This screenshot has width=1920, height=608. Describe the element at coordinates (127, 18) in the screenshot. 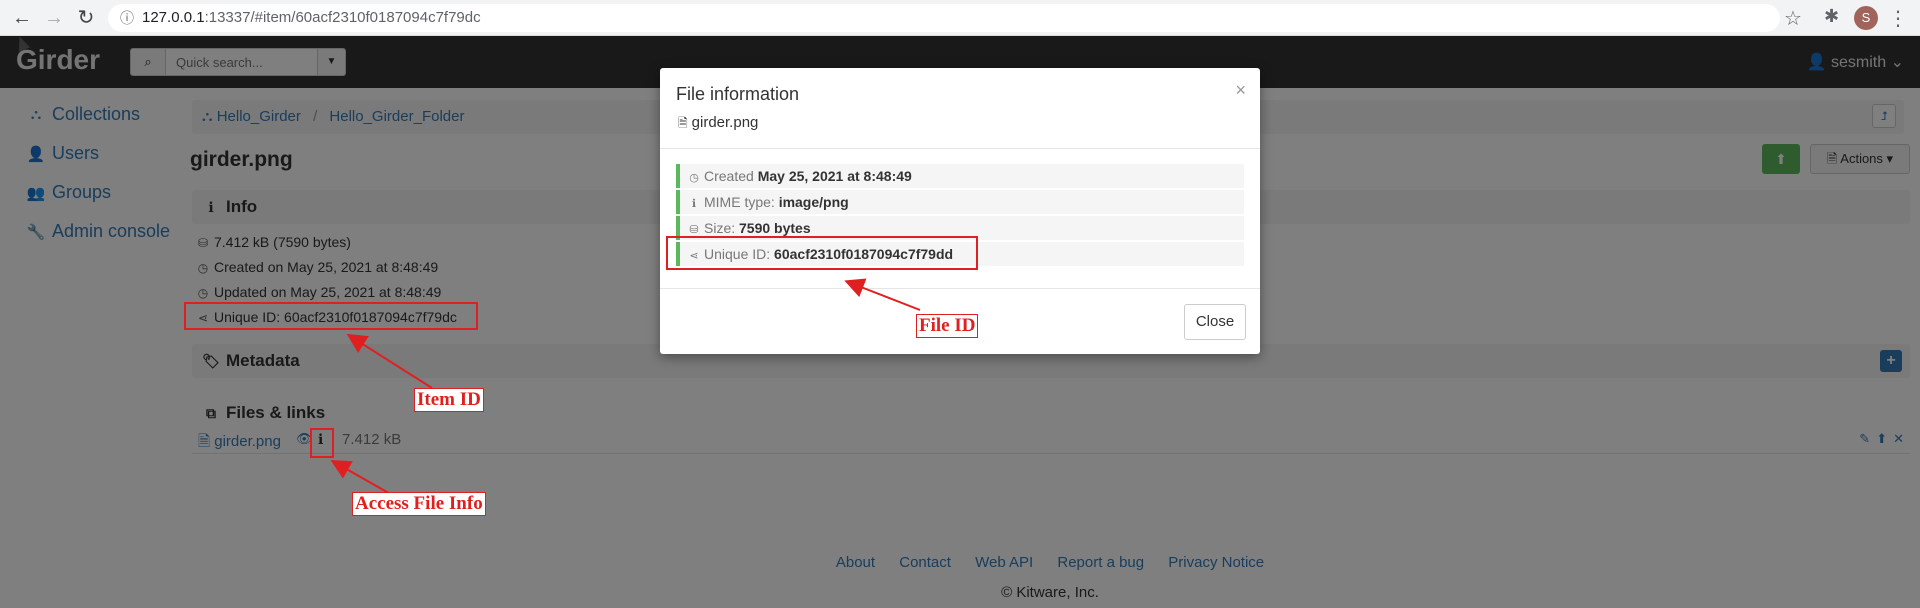

I see `site-info-icon: ⓘ` at that location.